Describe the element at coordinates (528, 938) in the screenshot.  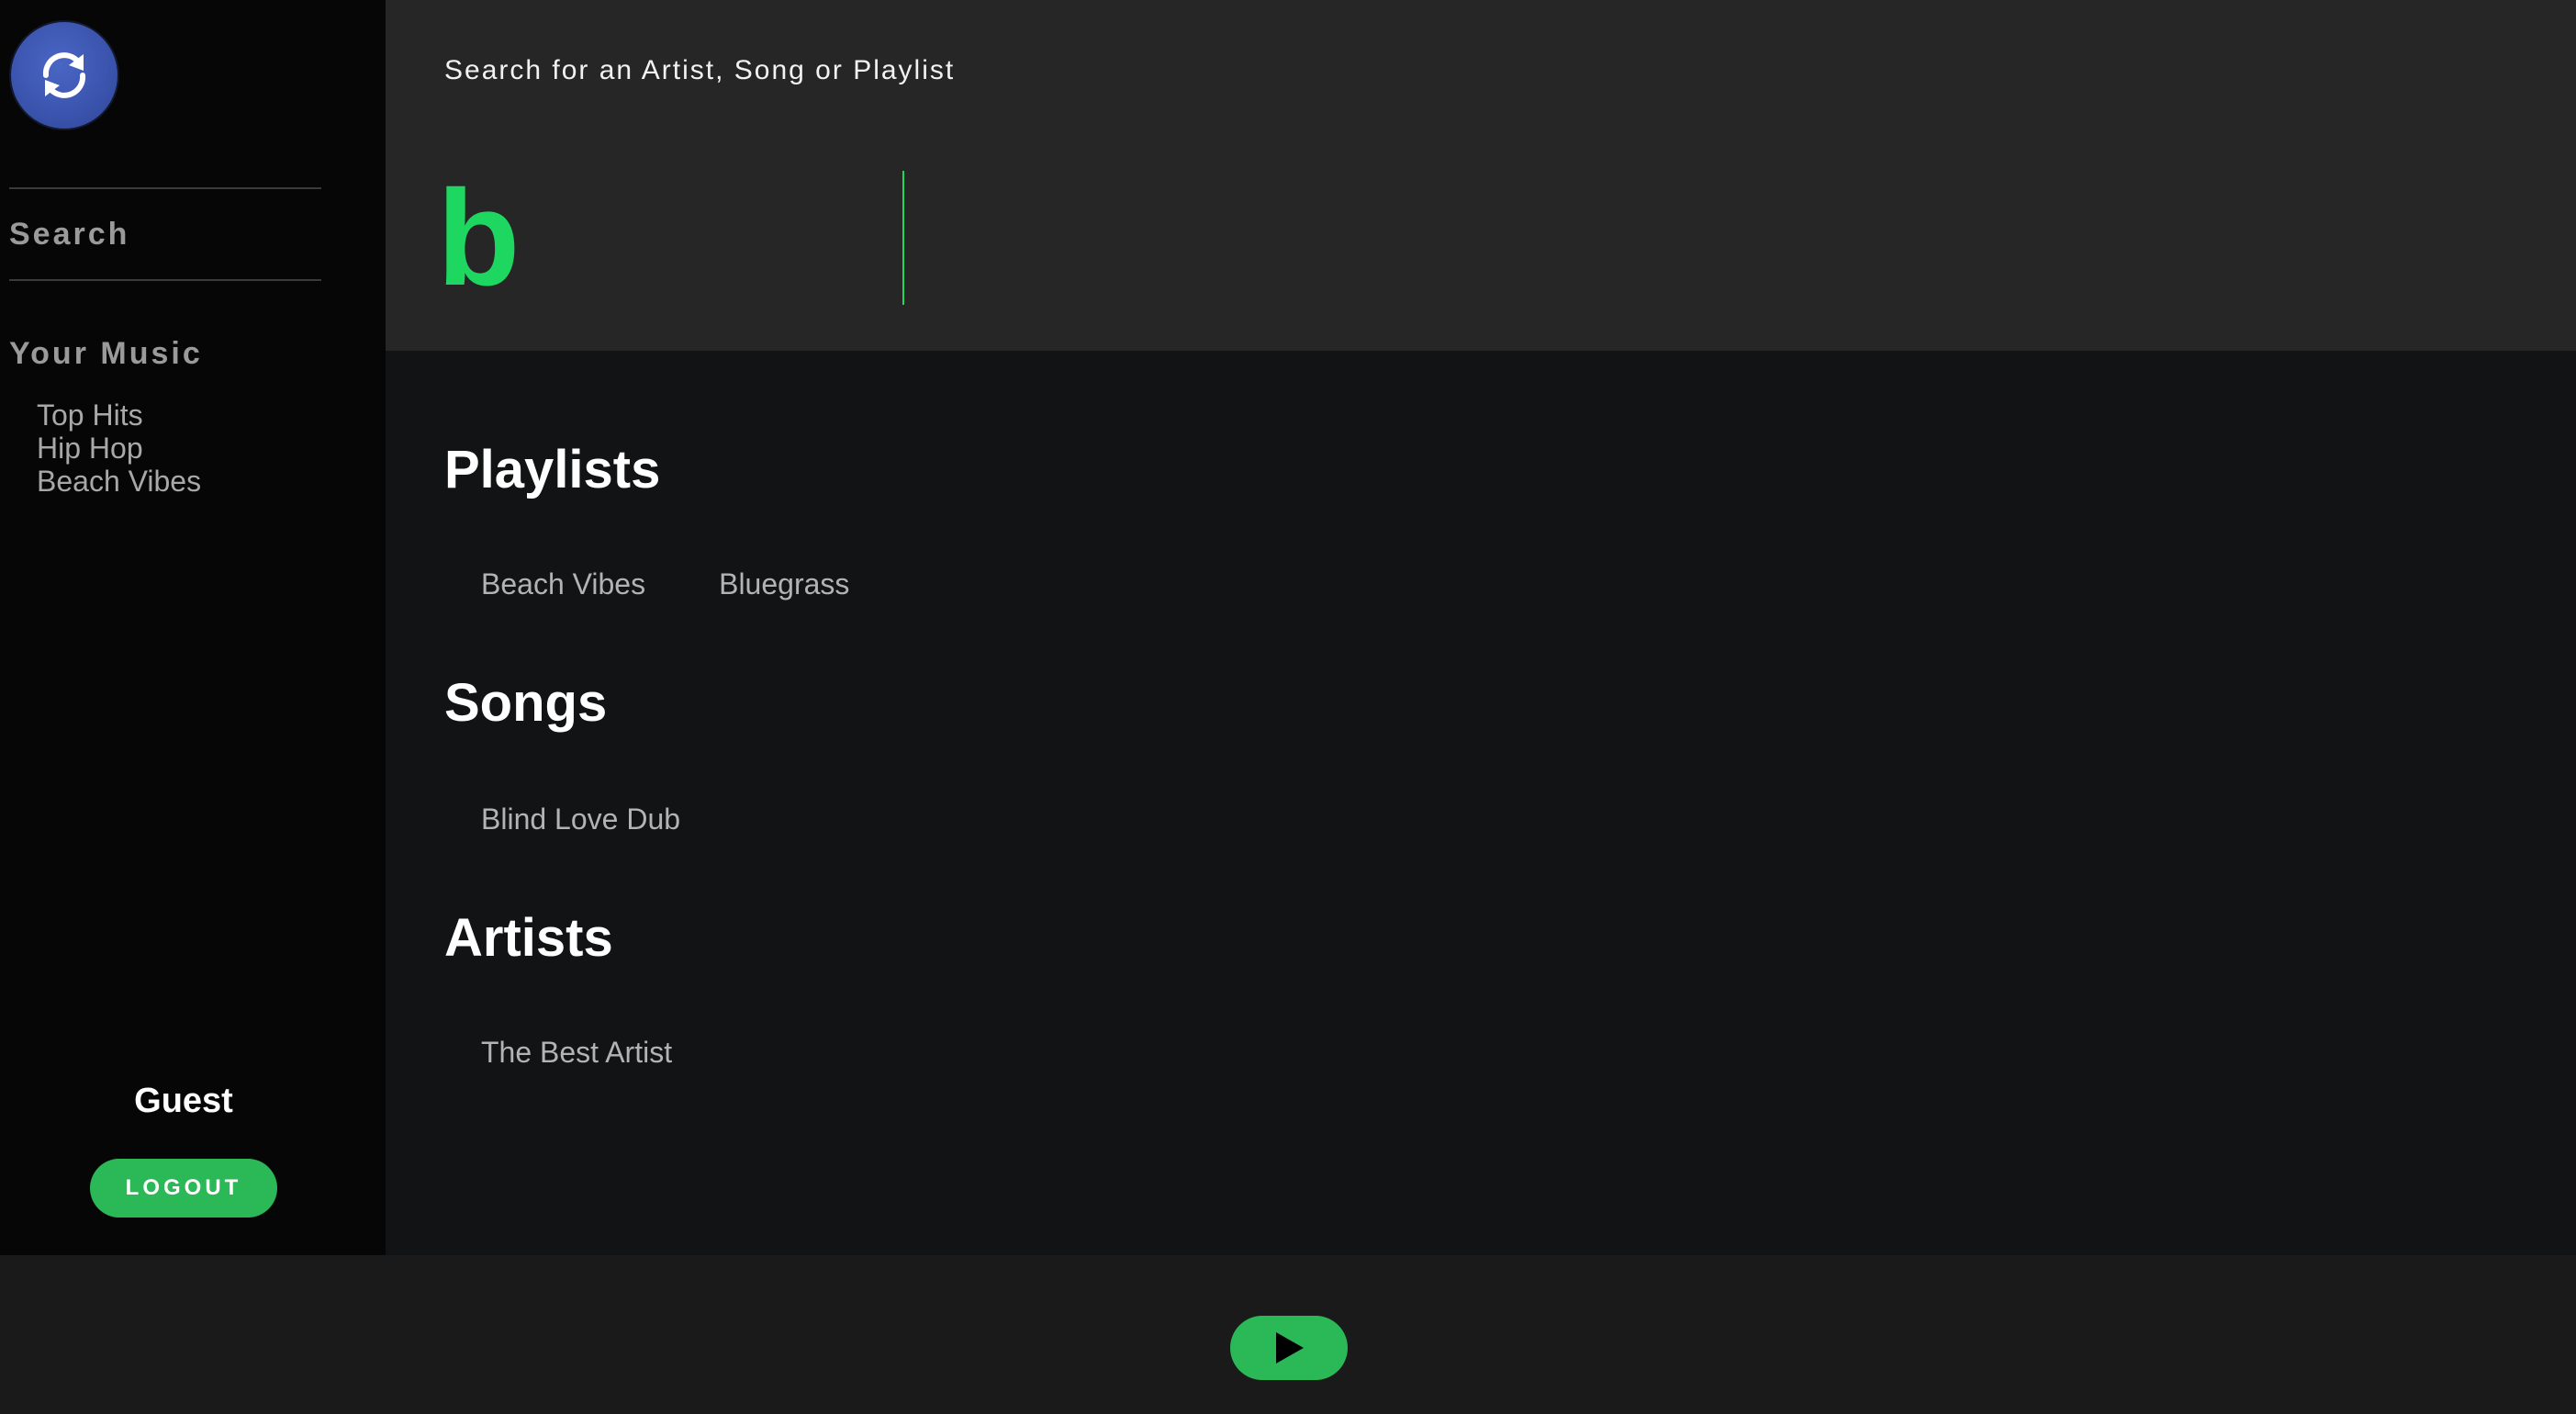
I see `artists-heading: Artists` at that location.